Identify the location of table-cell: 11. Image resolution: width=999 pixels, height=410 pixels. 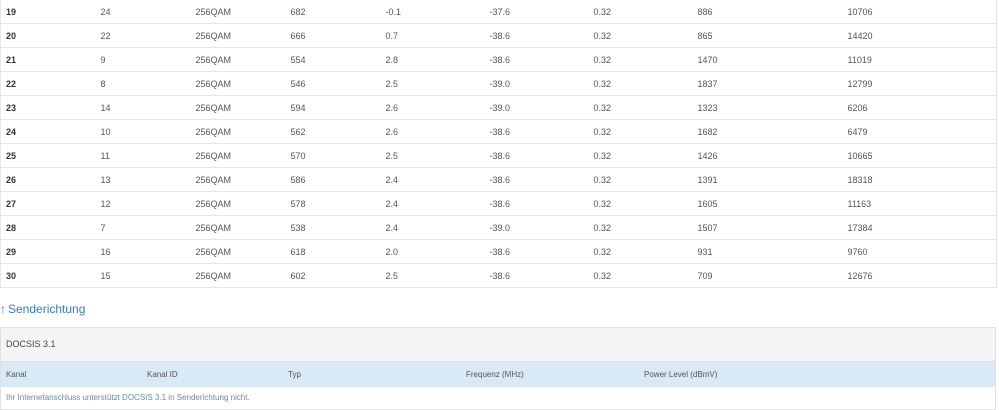
(143, 155).